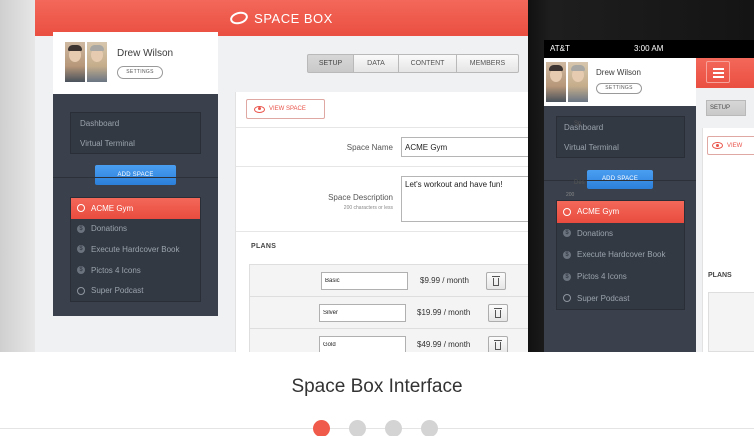 The width and height of the screenshot is (754, 436). Describe the element at coordinates (135, 175) in the screenshot. I see `add-space-button: ADD SPACE` at that location.